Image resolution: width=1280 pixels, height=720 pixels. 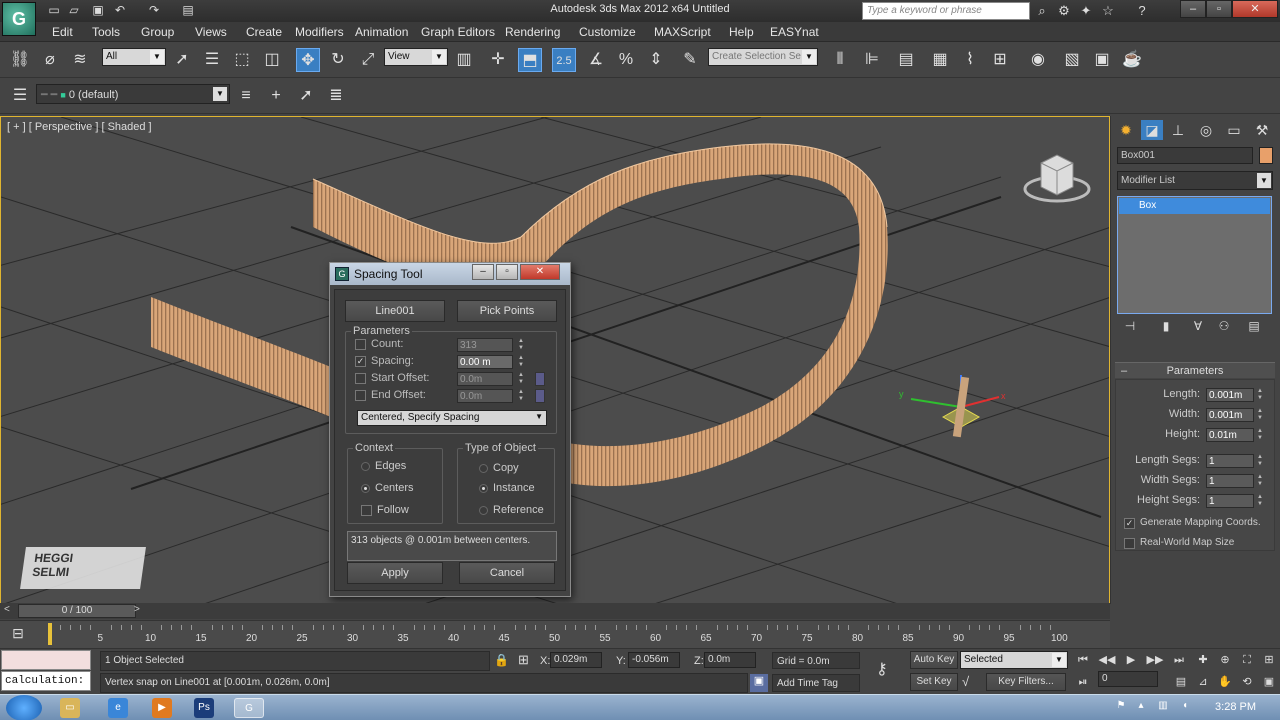 What do you see at coordinates (157, 32) in the screenshot?
I see `menu-group: Group` at bounding box center [157, 32].